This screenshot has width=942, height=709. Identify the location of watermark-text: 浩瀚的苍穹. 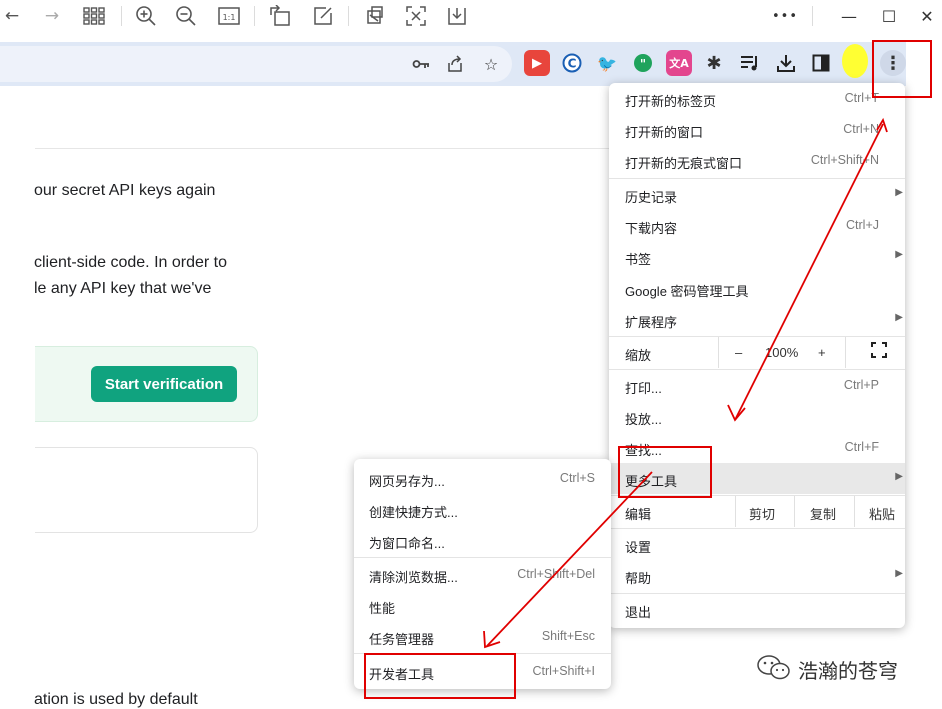
(848, 671).